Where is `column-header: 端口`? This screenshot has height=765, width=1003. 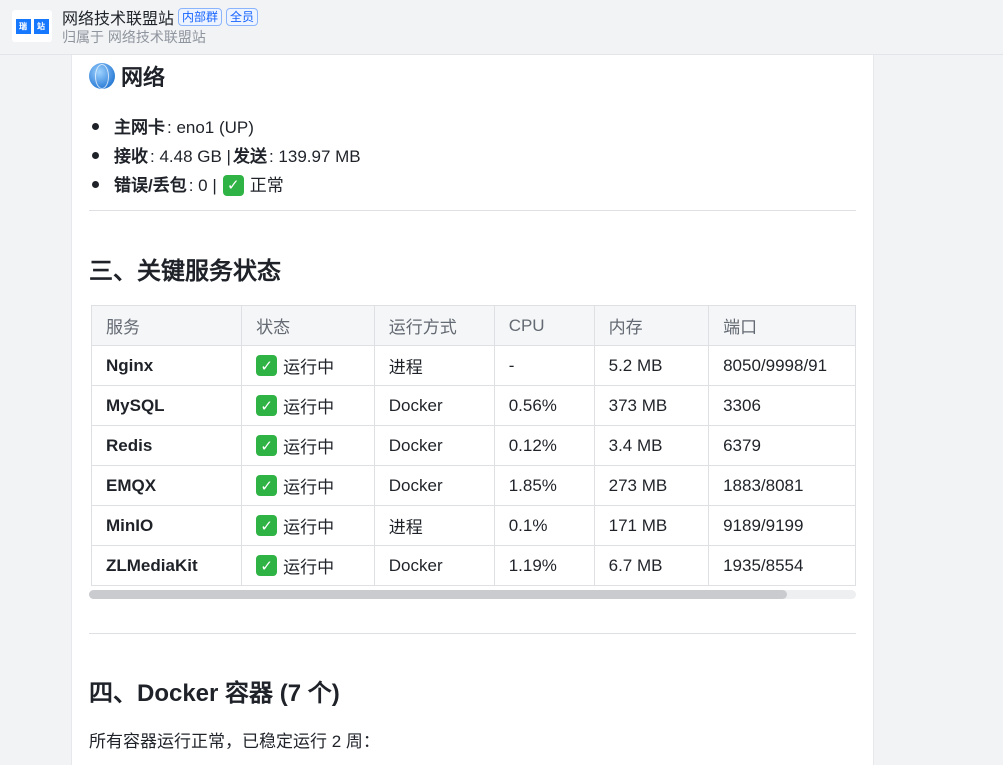 column-header: 端口 is located at coordinates (782, 325).